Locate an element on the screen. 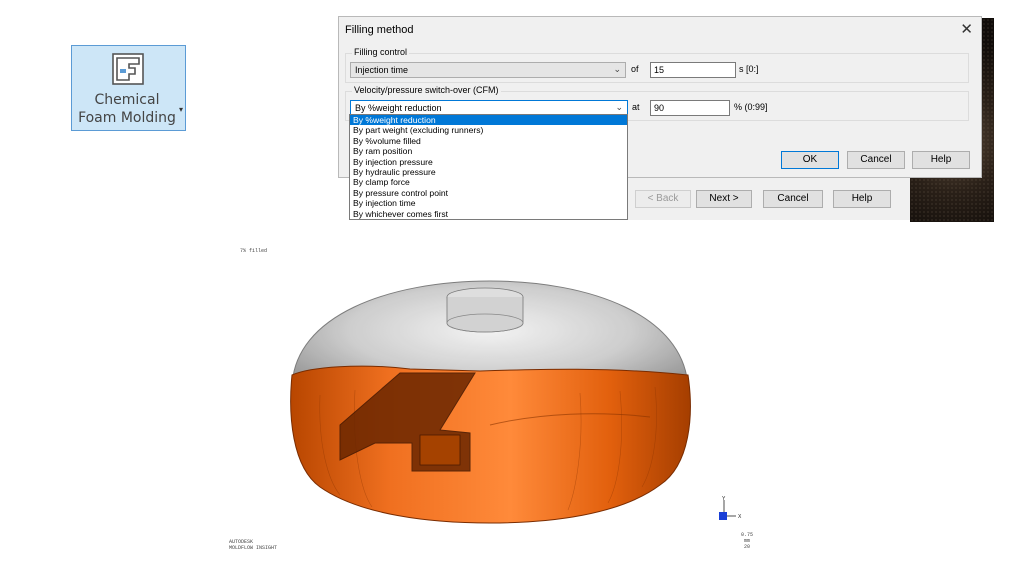 Image resolution: width=1024 pixels, height=578 pixels. axis-y-label: Y is located at coordinates (724, 499).